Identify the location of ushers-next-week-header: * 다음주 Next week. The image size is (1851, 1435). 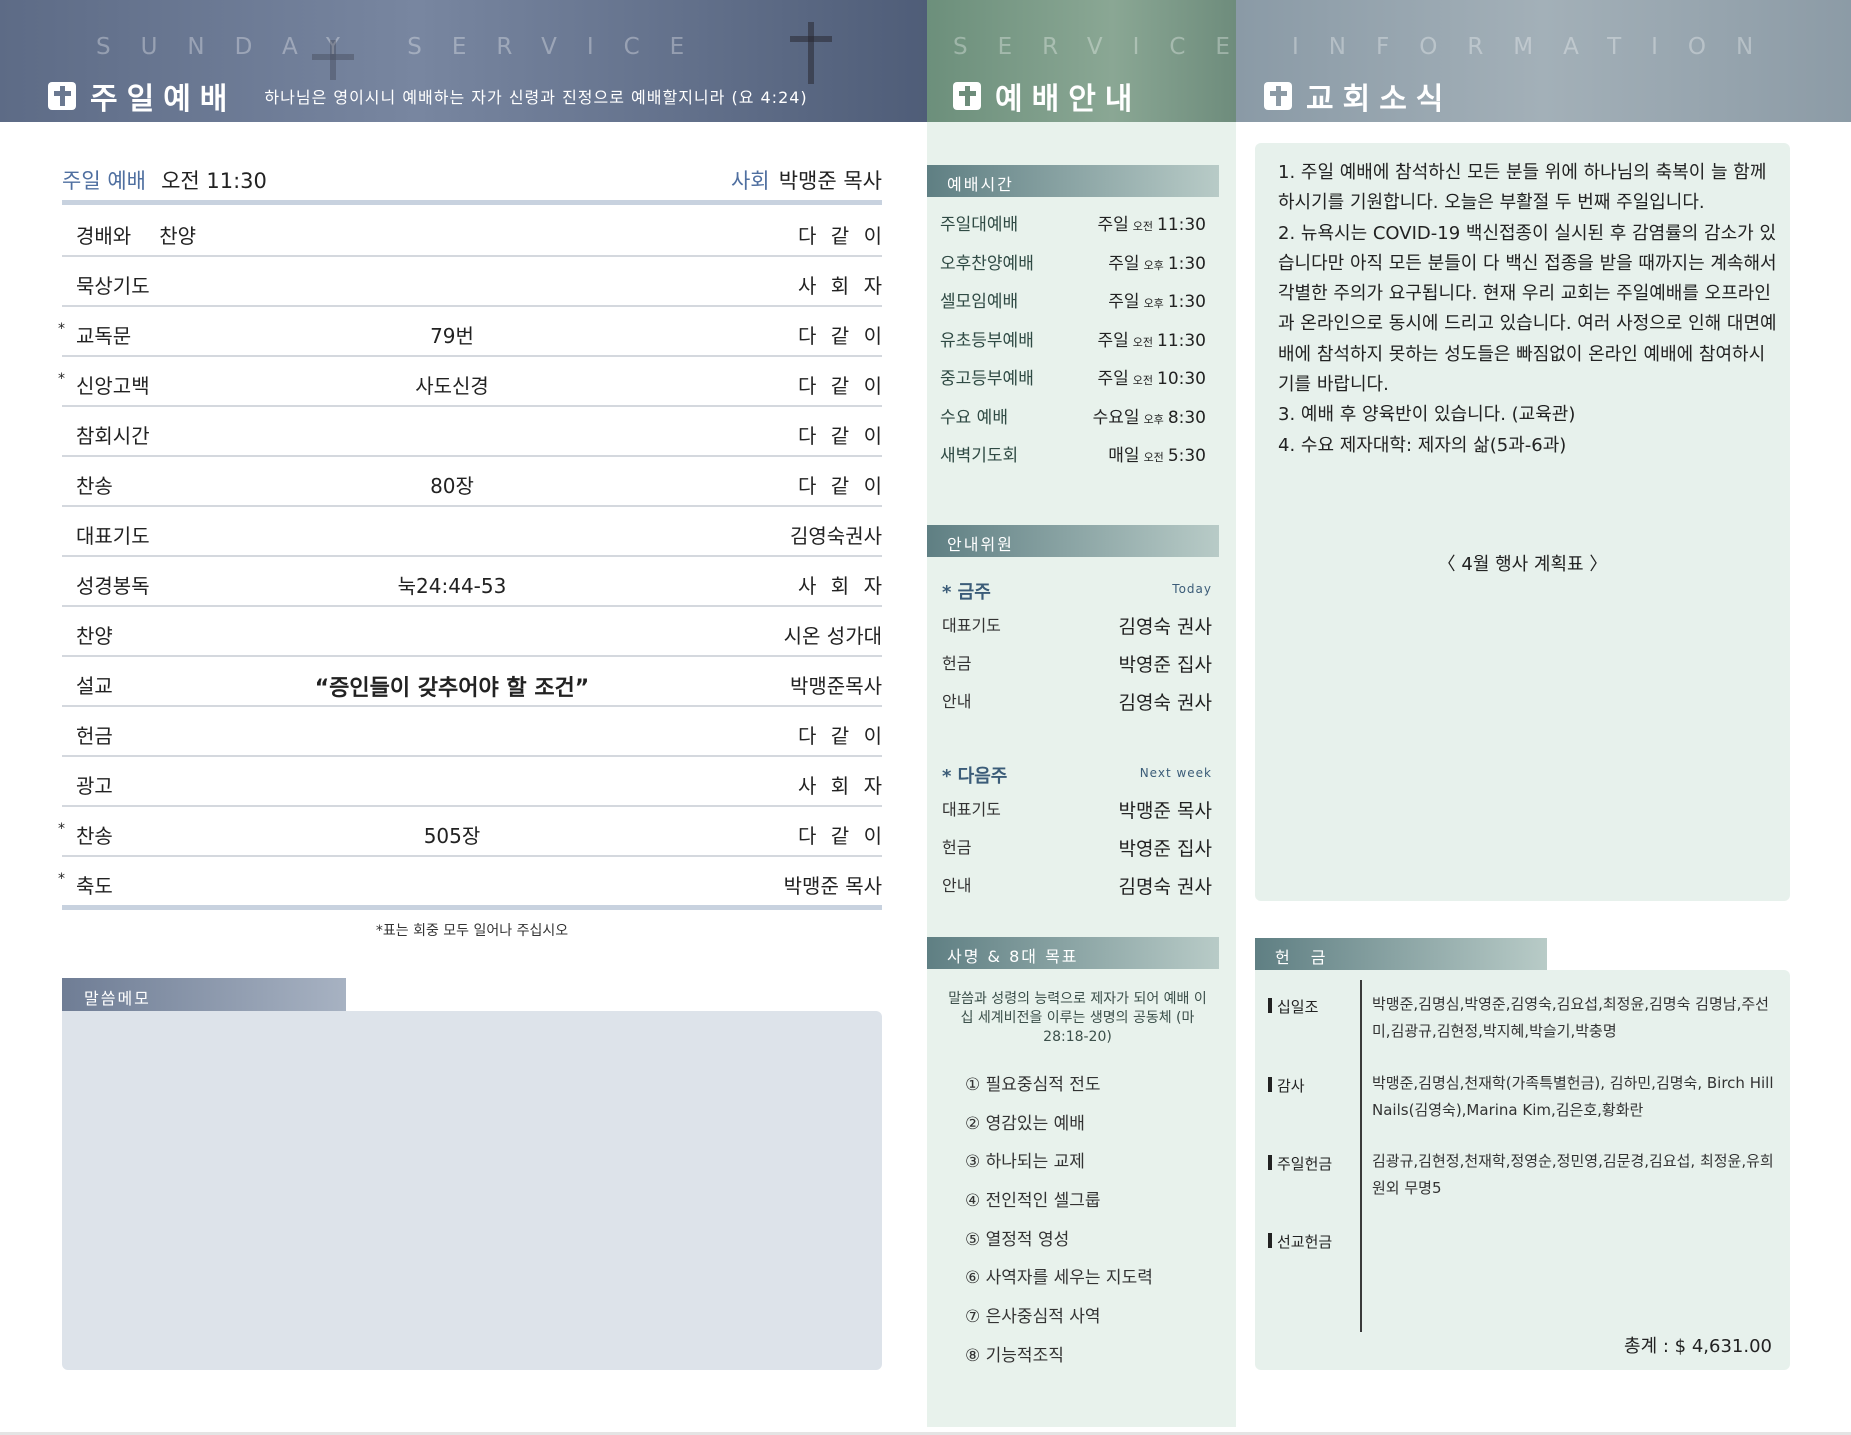
(1077, 779).